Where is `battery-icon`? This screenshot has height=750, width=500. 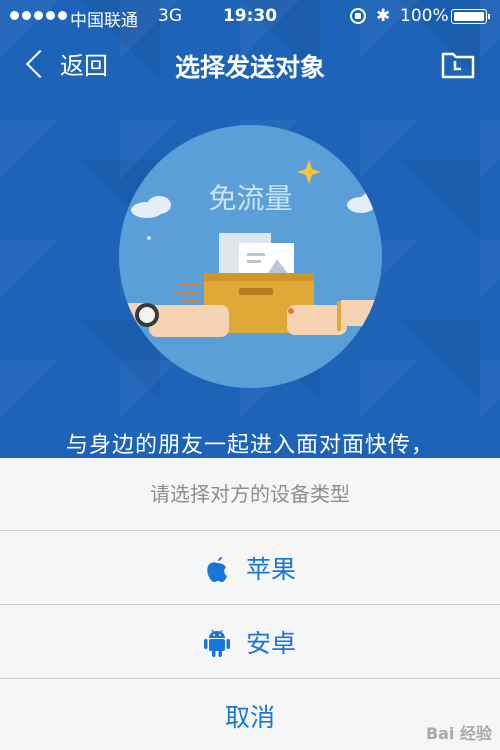
battery-icon is located at coordinates (470, 16).